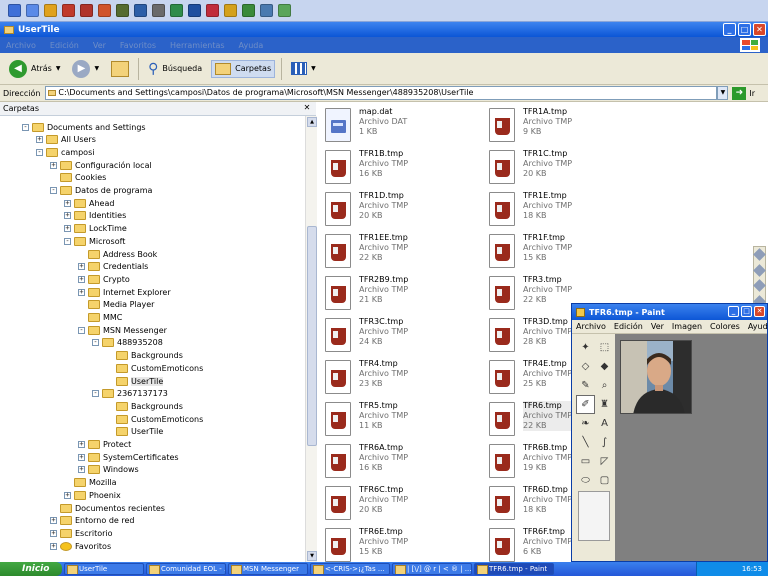  Describe the element at coordinates (21, 45) in the screenshot. I see `menu-archivo: Archivo` at that location.